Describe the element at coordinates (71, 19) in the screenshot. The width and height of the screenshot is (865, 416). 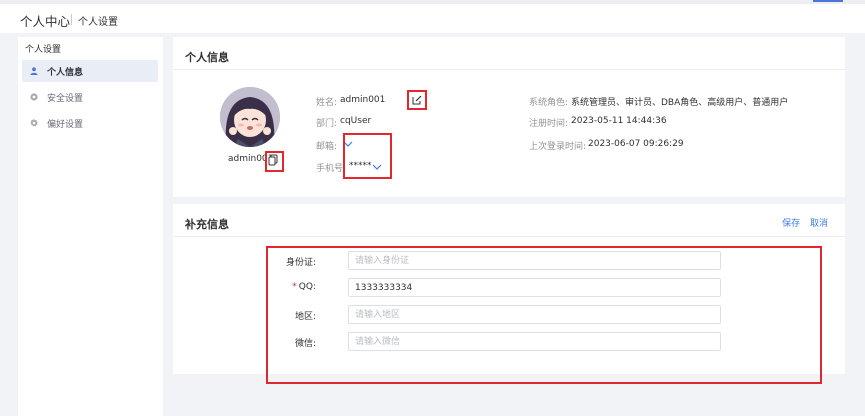
I see `header-divider` at that location.